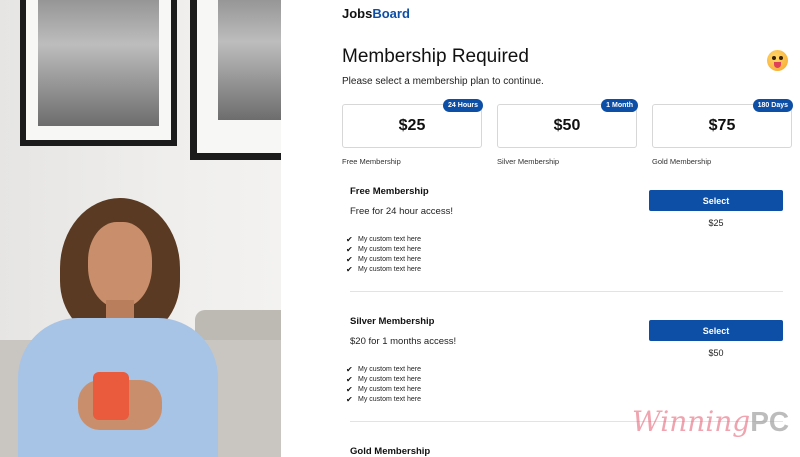 This screenshot has height=457, width=800. Describe the element at coordinates (371, 161) in the screenshot. I see `plan-name: Free Membership` at that location.